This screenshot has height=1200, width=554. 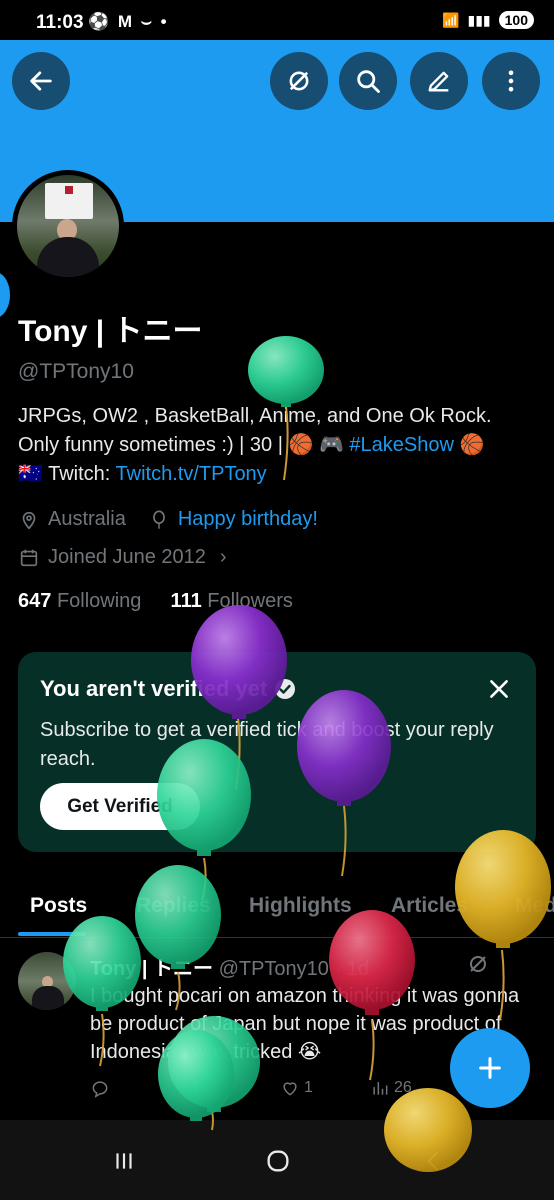 I want to click on system-navigation-bar, so click(x=277, y=1160).